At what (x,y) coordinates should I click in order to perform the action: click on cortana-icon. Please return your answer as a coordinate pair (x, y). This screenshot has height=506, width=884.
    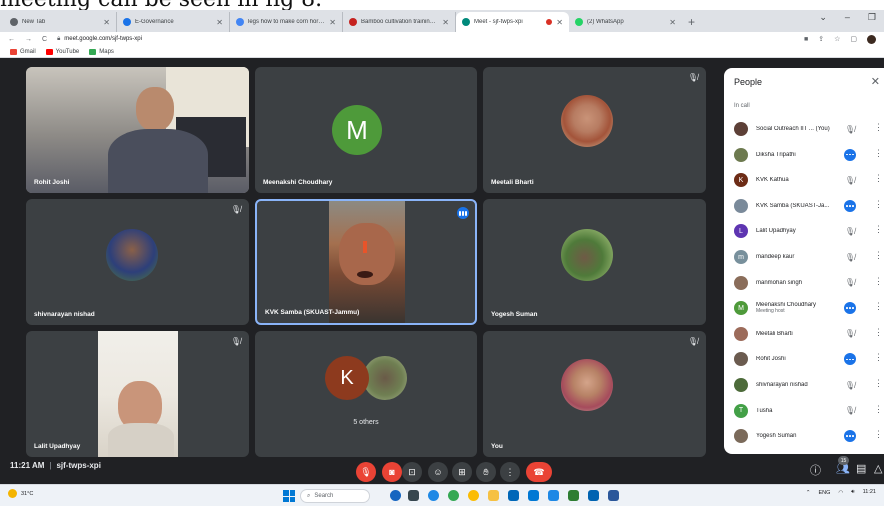
    Looking at the image, I should click on (395, 495).